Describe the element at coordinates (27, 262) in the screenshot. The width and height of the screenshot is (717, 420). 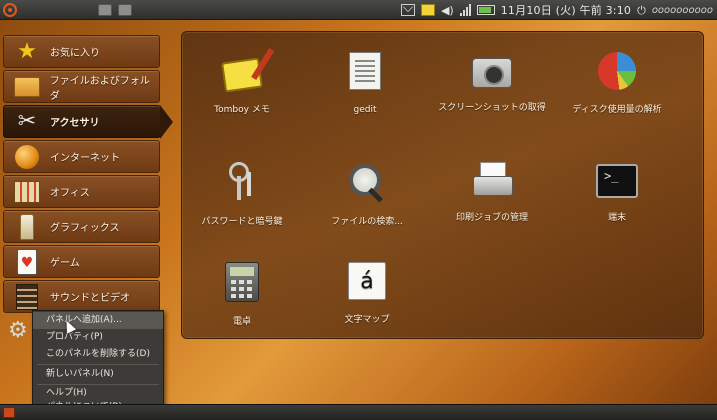
I see `cards-icon: ♥` at that location.